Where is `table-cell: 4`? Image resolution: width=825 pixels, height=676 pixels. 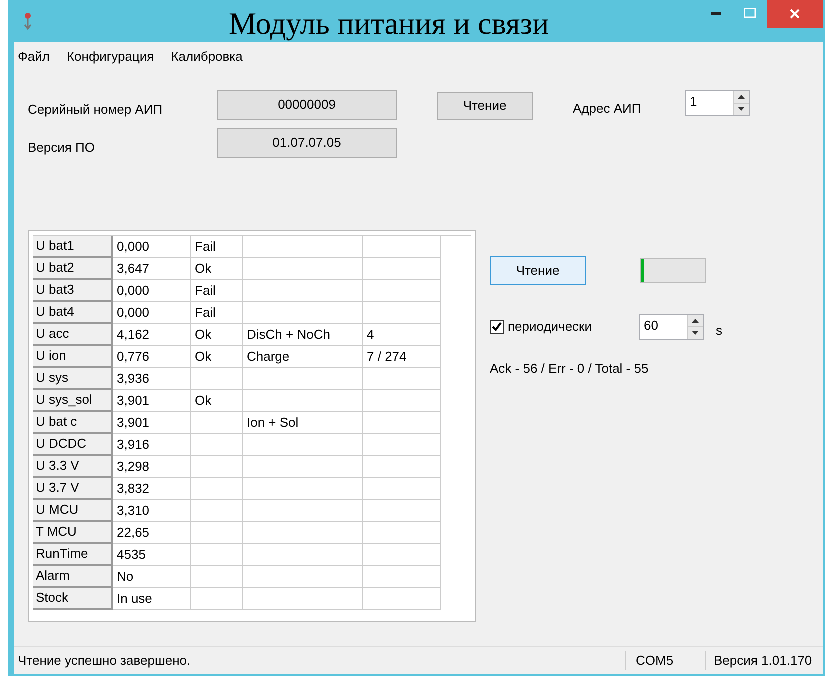
table-cell: 4 is located at coordinates (402, 335).